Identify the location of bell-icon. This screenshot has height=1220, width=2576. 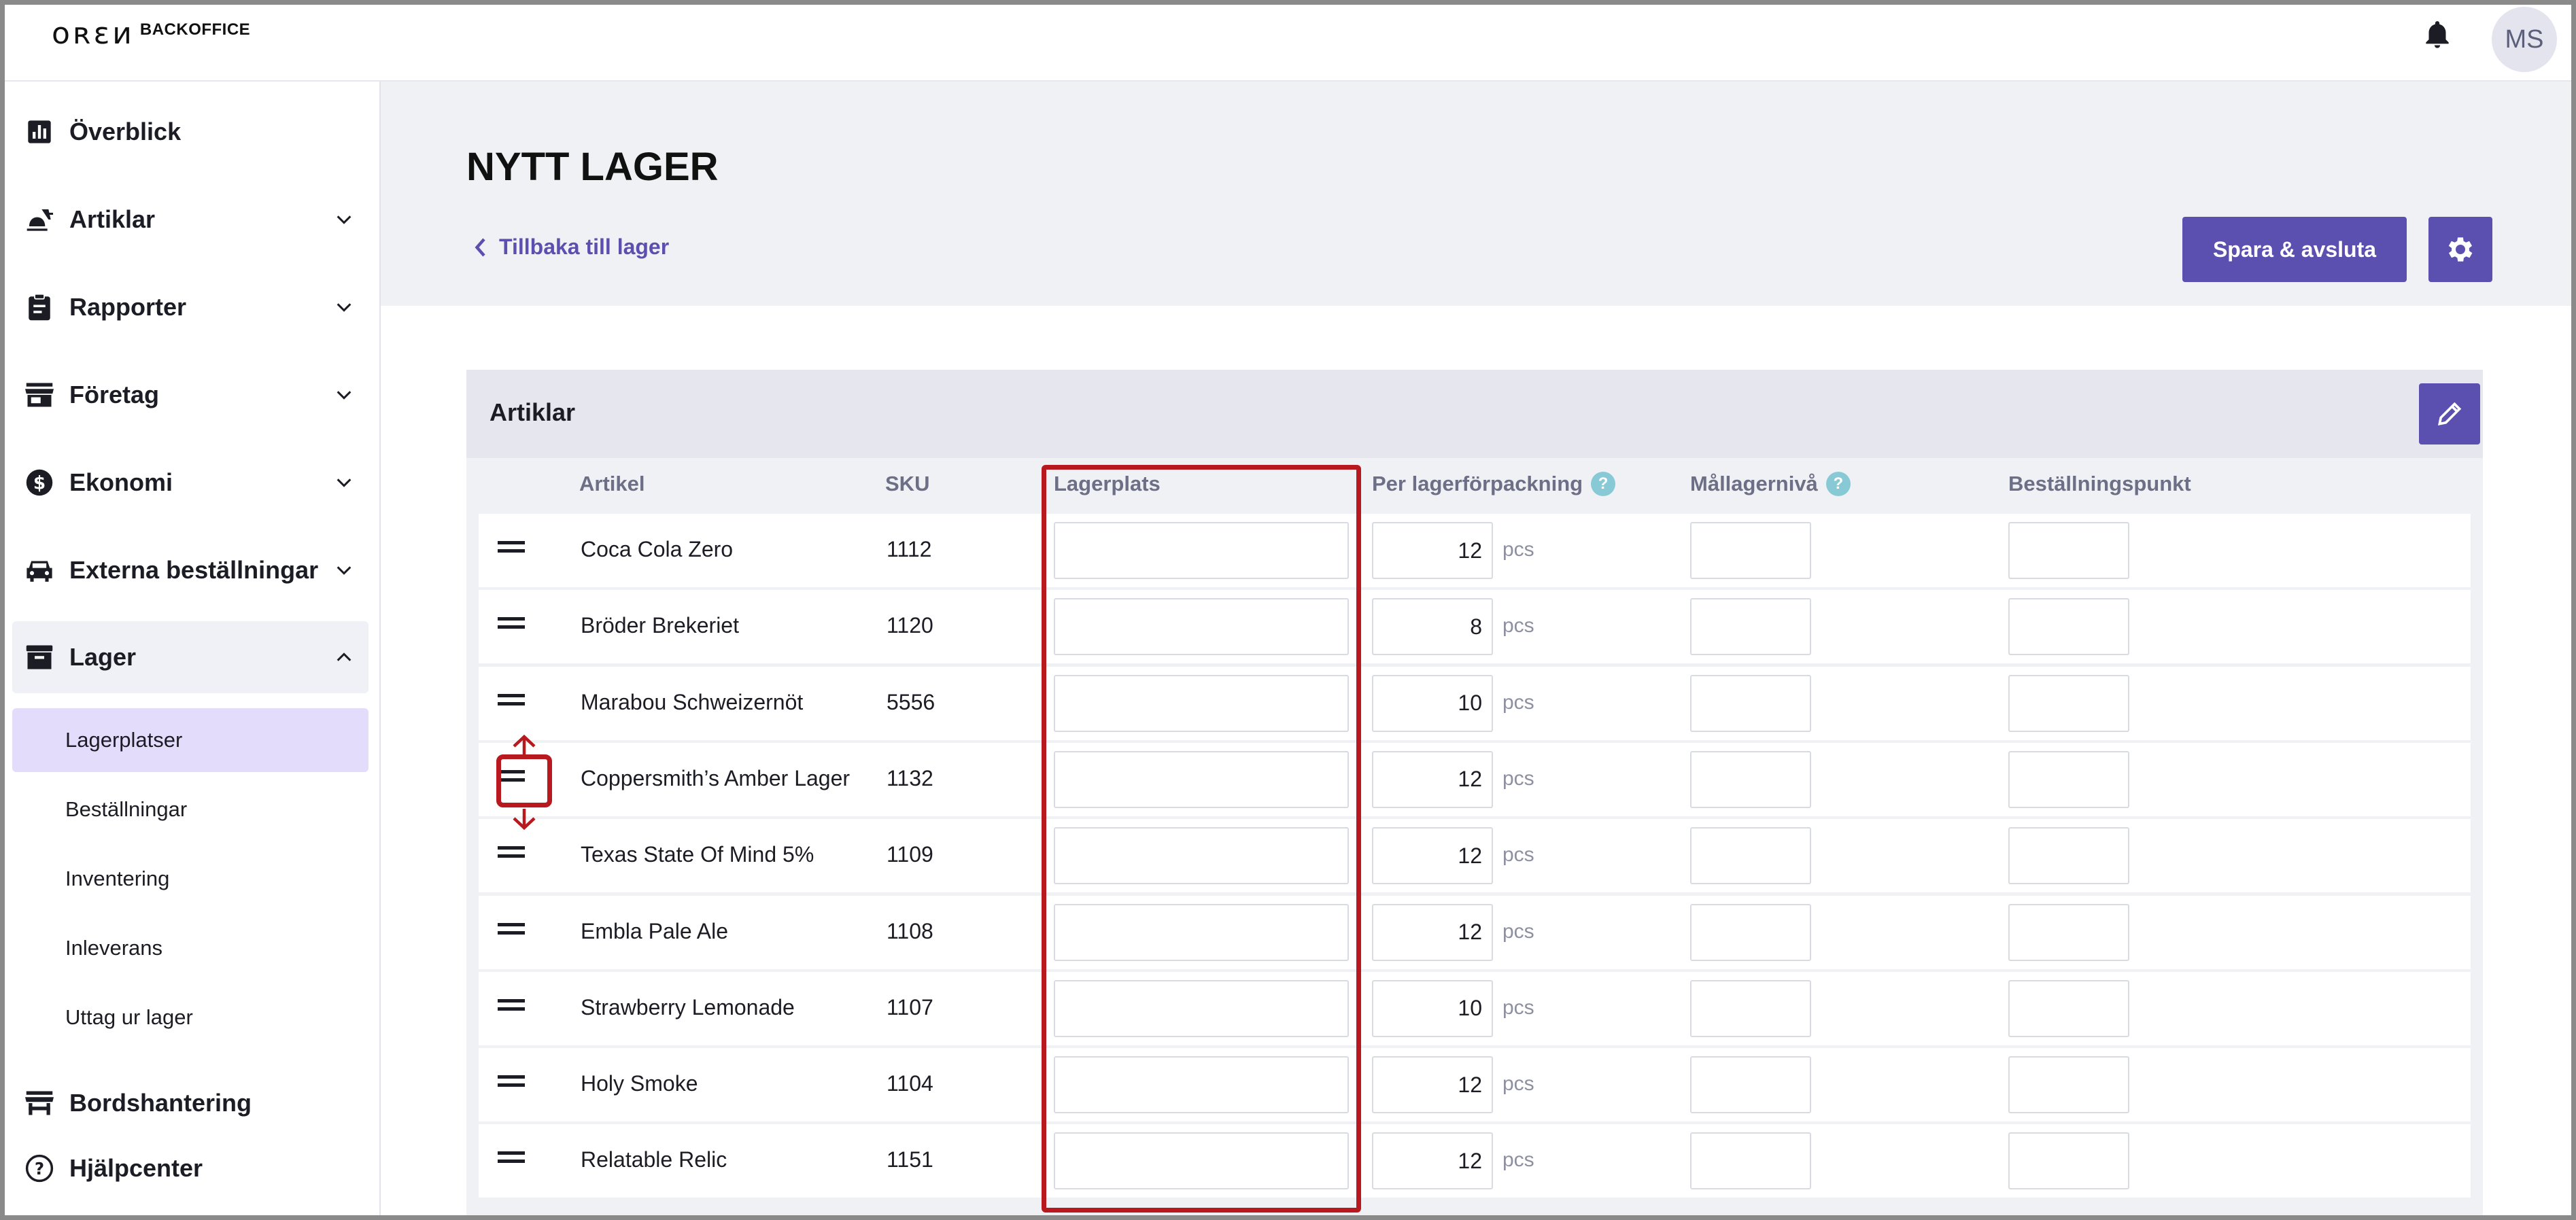
(2437, 37).